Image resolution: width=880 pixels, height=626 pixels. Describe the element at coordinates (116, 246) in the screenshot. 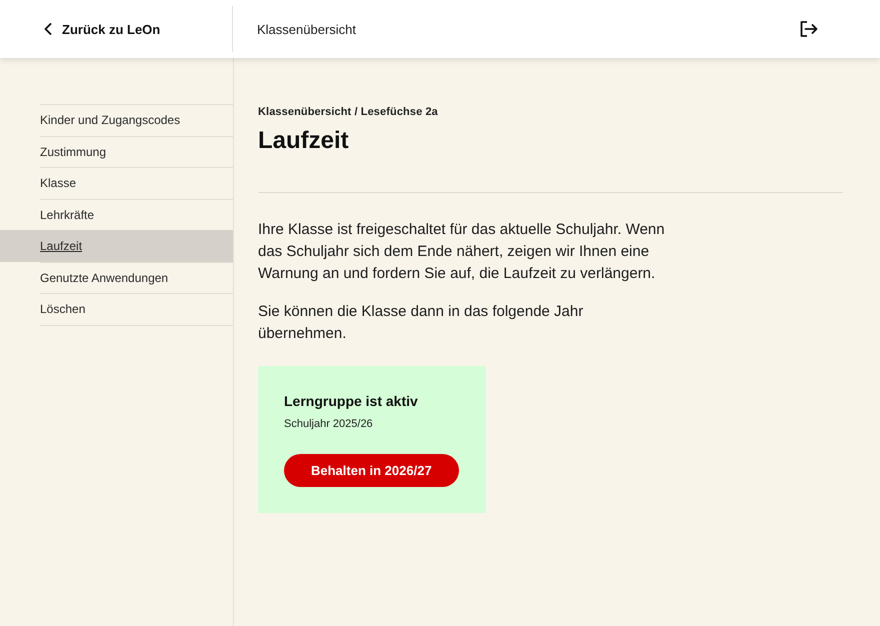

I see `sidebar-item: Laufzeit` at that location.